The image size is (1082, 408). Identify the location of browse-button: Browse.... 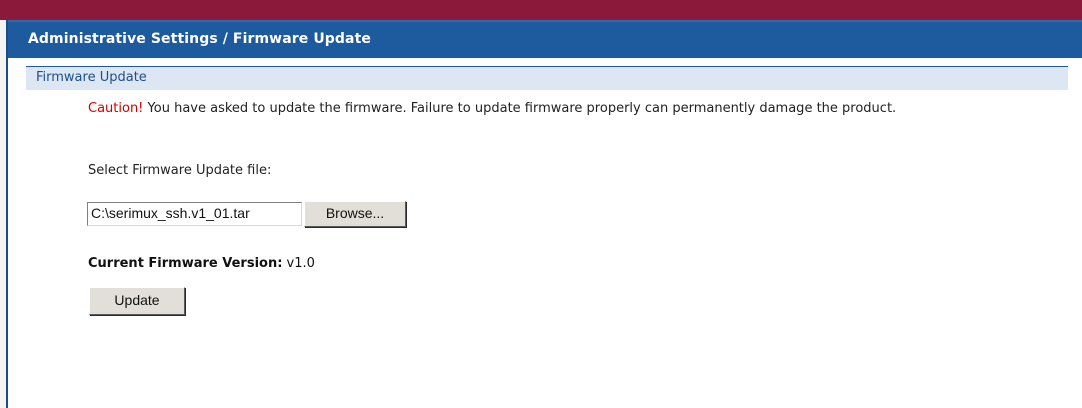
(355, 214).